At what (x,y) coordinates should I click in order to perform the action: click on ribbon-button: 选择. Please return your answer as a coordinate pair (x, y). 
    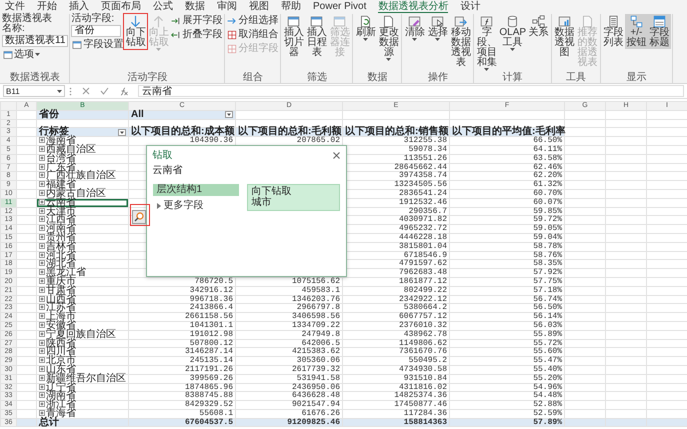
    Looking at the image, I should click on (438, 28).